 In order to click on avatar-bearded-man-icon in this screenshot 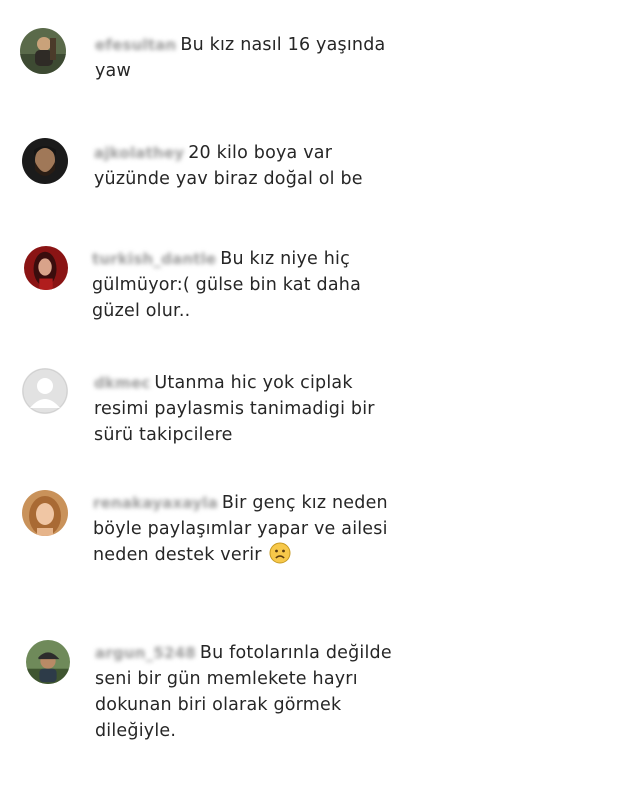, I will do `click(45, 161)`.